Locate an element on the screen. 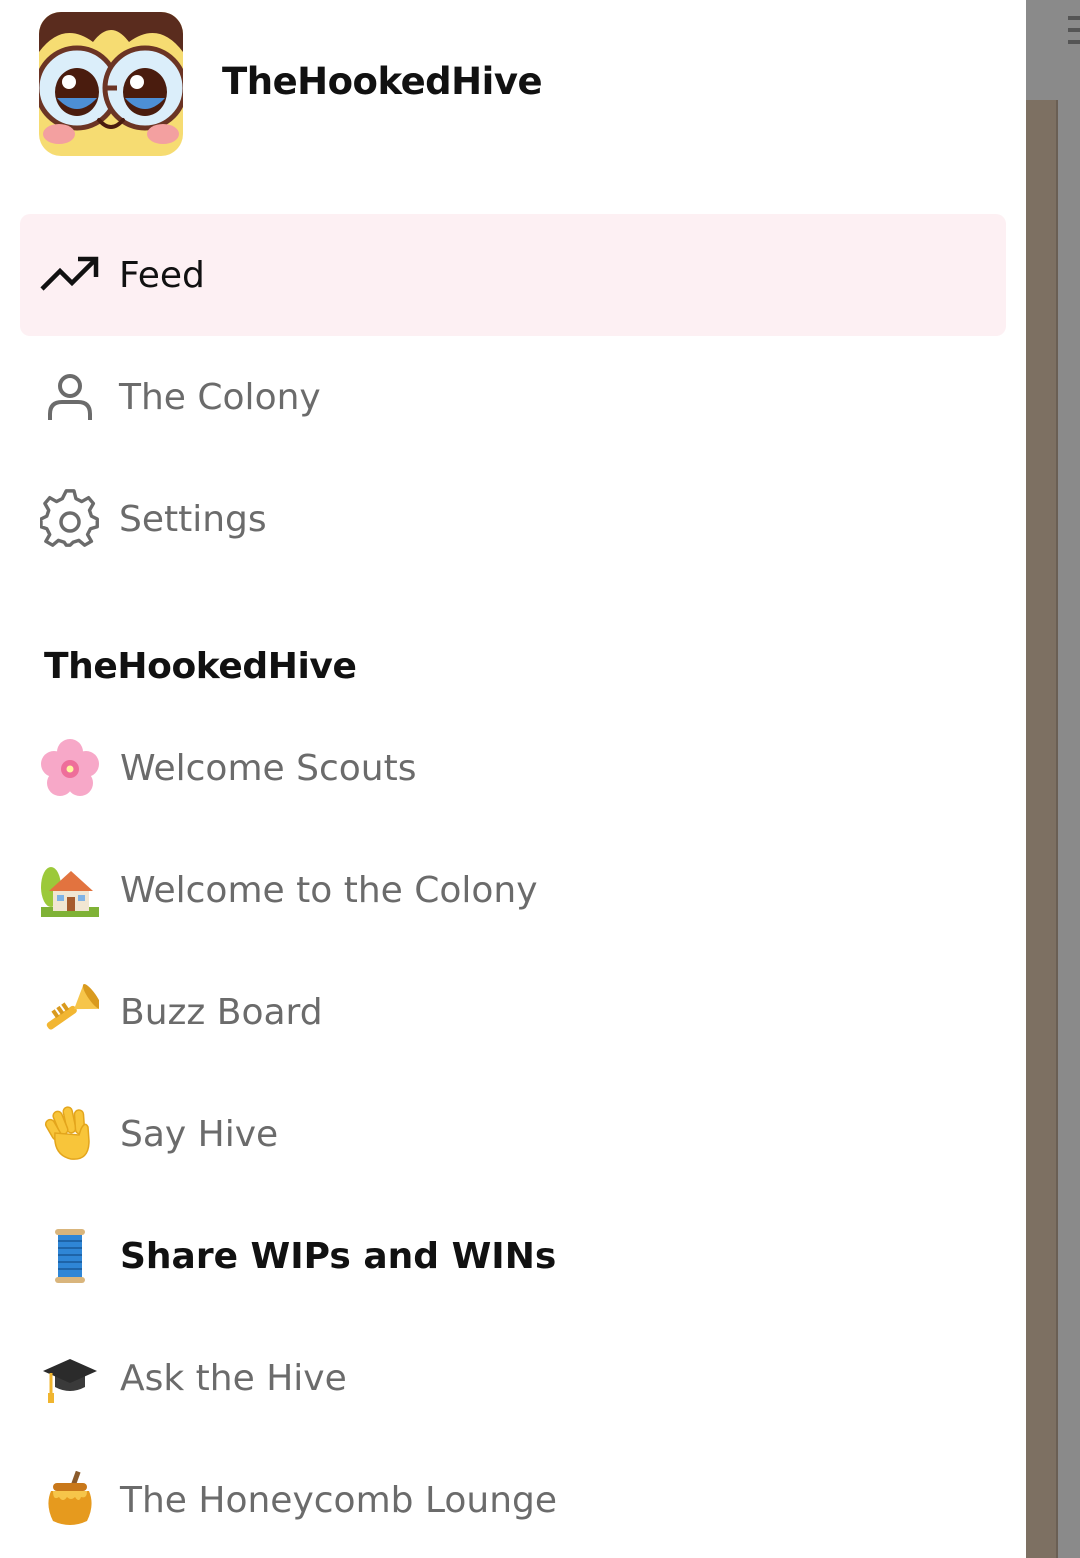 This screenshot has height=1558, width=1080. channel-ask-the-hive: Ask the Hive is located at coordinates (523, 1378).